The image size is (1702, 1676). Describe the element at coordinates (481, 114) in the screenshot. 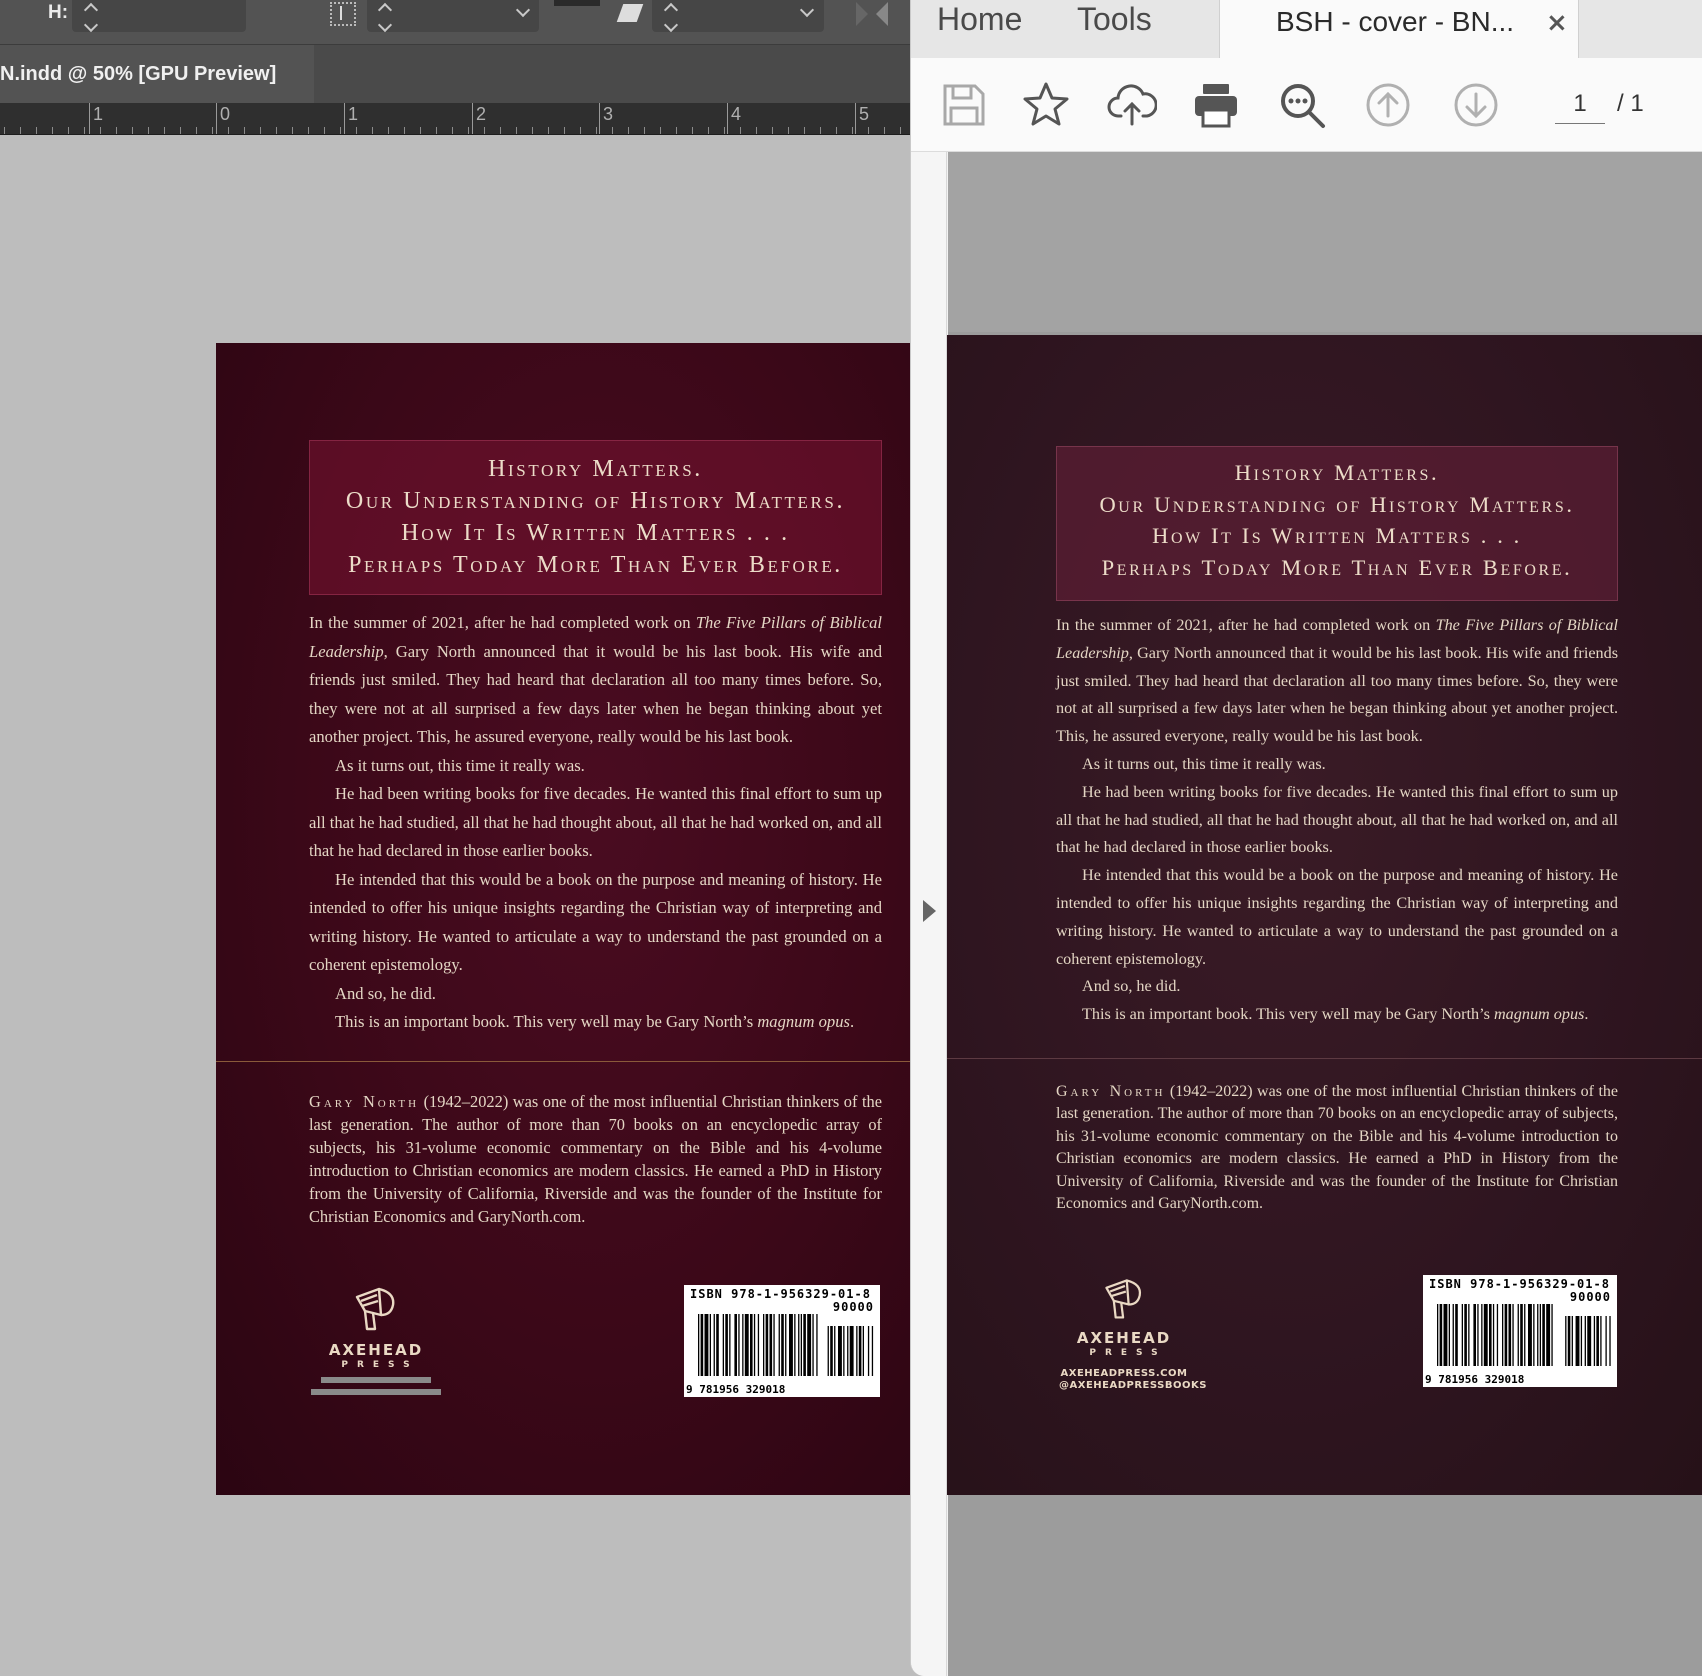

I see `ruler-number: 2` at that location.